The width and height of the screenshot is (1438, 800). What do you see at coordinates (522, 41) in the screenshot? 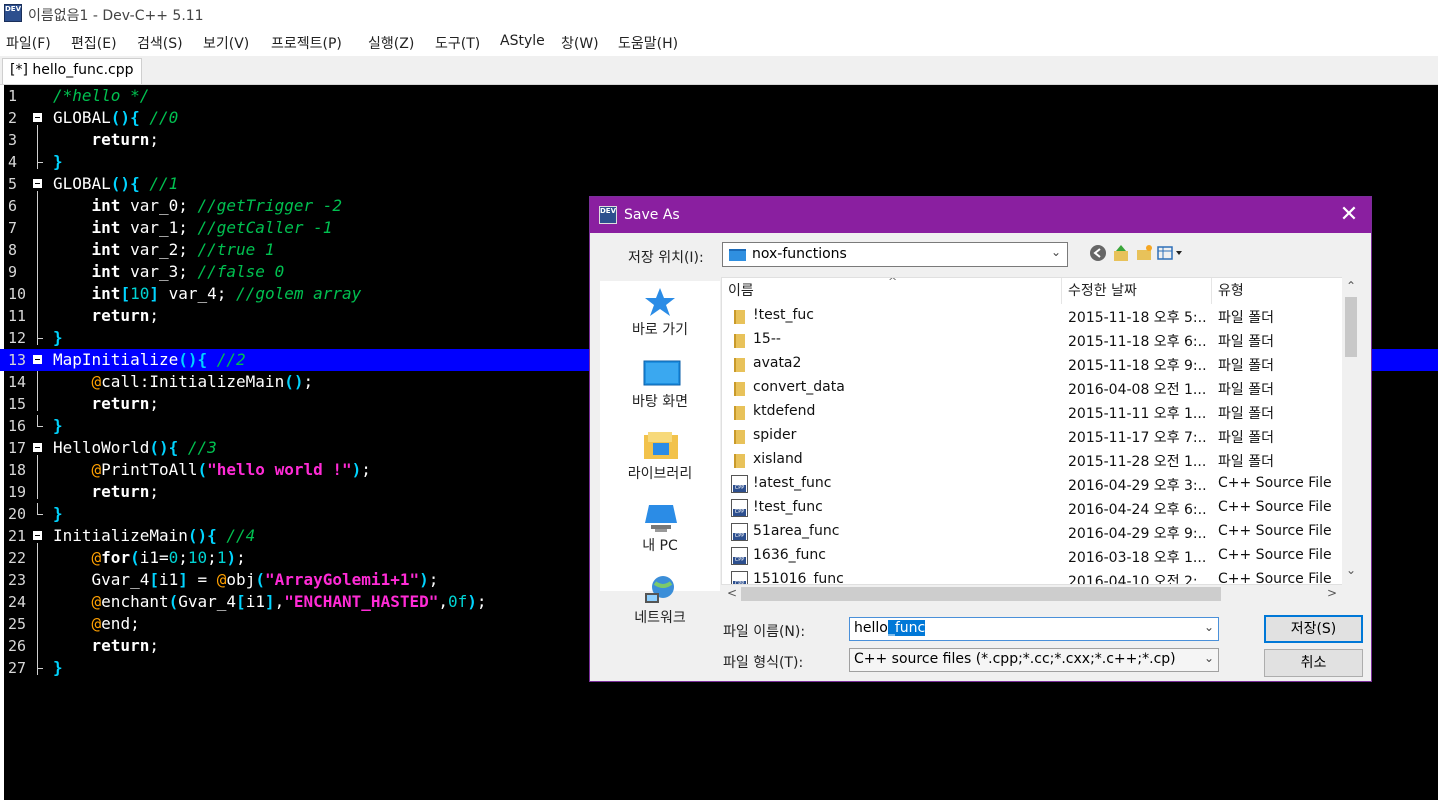
I see `menu-astyle: AStyle` at bounding box center [522, 41].